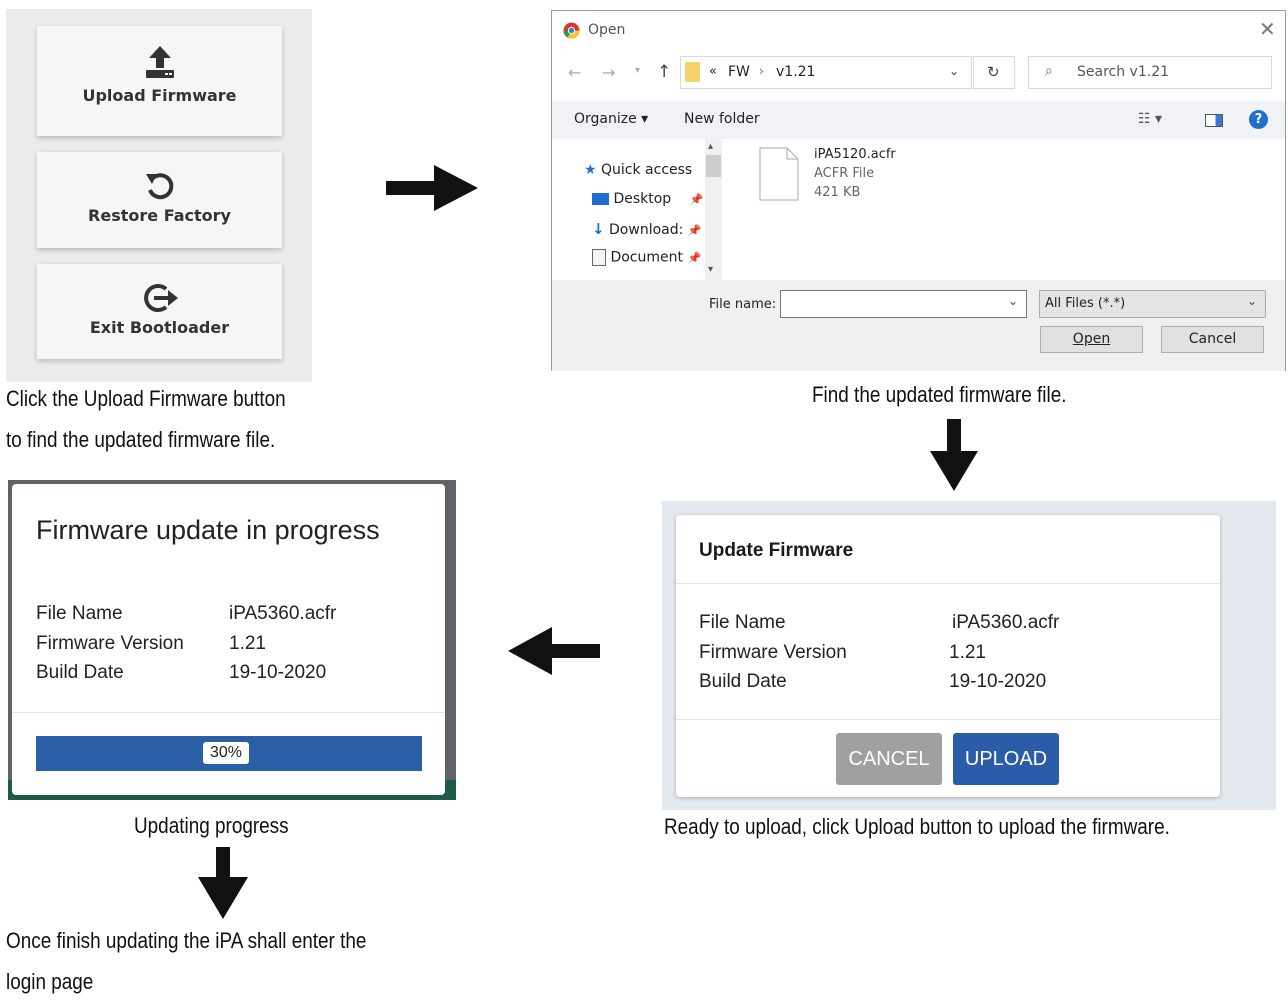 The height and width of the screenshot is (1002, 1288). I want to click on update-dialog-title: Update Firmware, so click(776, 550).